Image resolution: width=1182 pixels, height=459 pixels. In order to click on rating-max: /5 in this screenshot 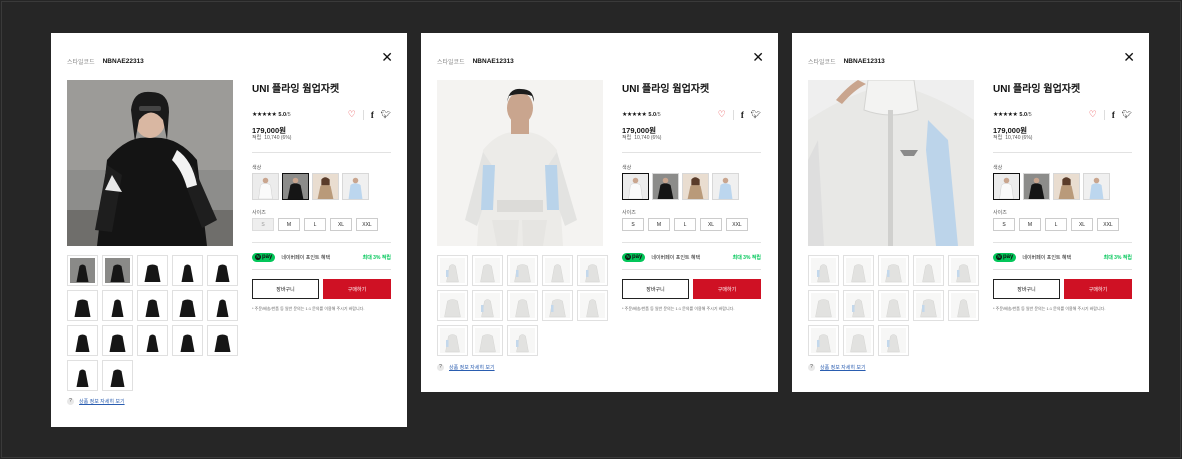, I will do `click(1029, 114)`.